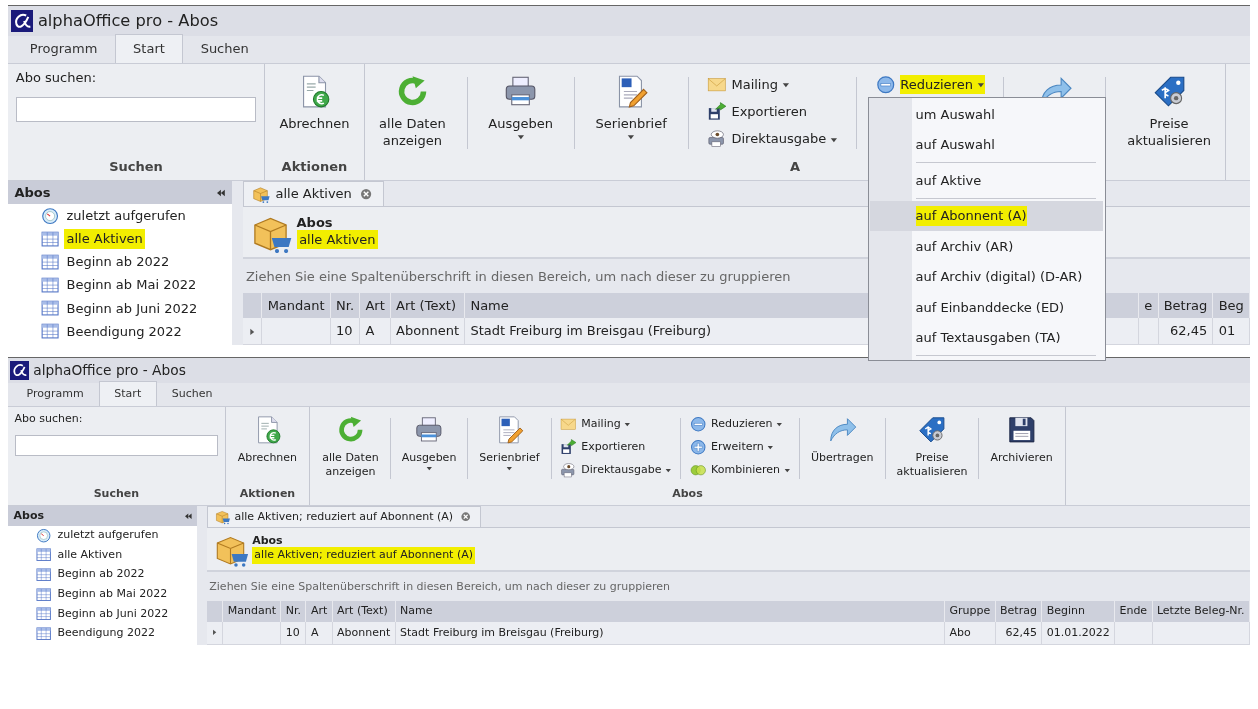 This screenshot has height=709, width=1258. I want to click on column-header: Name, so click(670, 611).